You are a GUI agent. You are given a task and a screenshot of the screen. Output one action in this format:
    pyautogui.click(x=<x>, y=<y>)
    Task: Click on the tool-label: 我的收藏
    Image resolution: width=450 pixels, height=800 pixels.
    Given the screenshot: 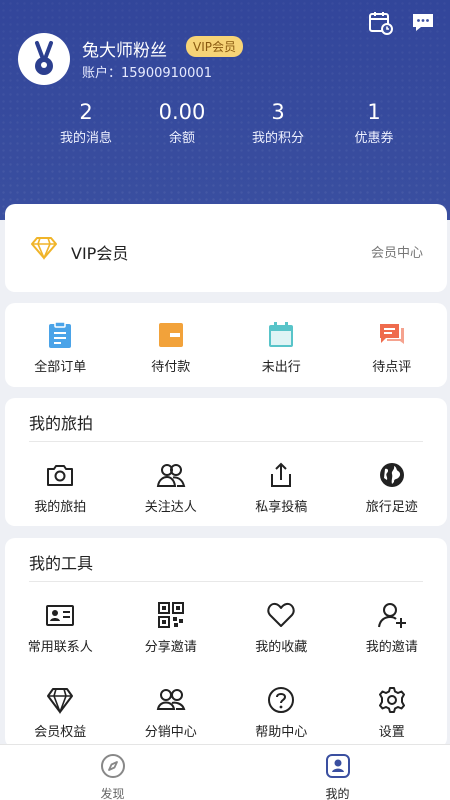 What is the action you would take?
    pyautogui.click(x=281, y=647)
    